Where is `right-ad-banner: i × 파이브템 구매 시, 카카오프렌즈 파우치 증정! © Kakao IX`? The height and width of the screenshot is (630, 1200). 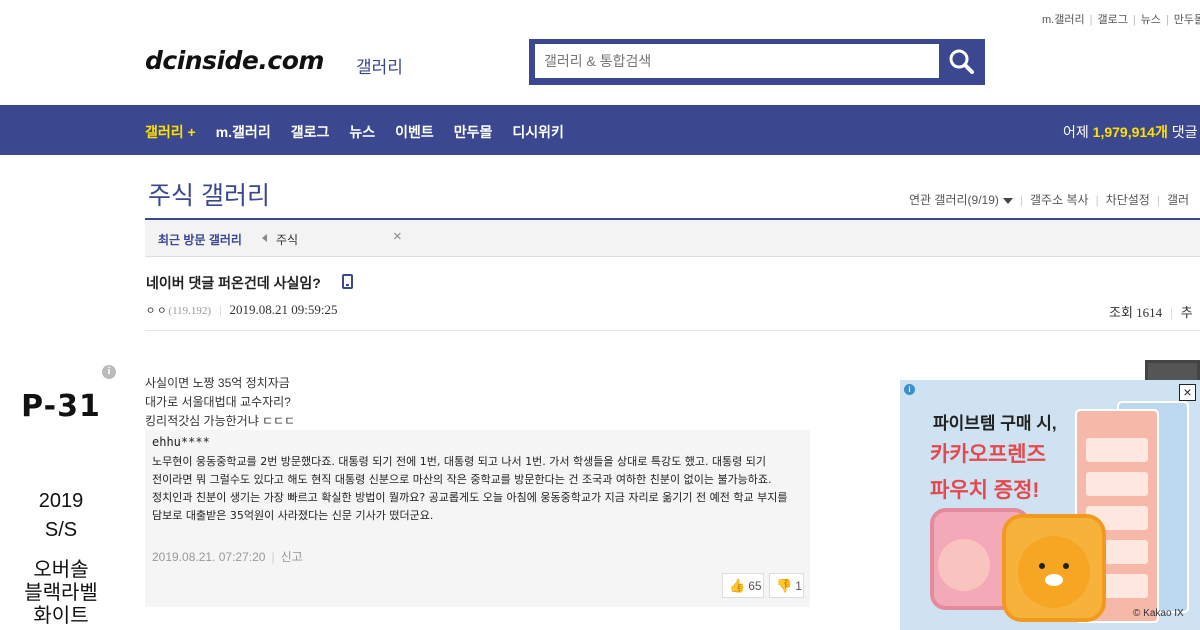
right-ad-banner: i × 파이브템 구매 시, 카카오프렌즈 파우치 증정! © Kakao IX is located at coordinates (1050, 505).